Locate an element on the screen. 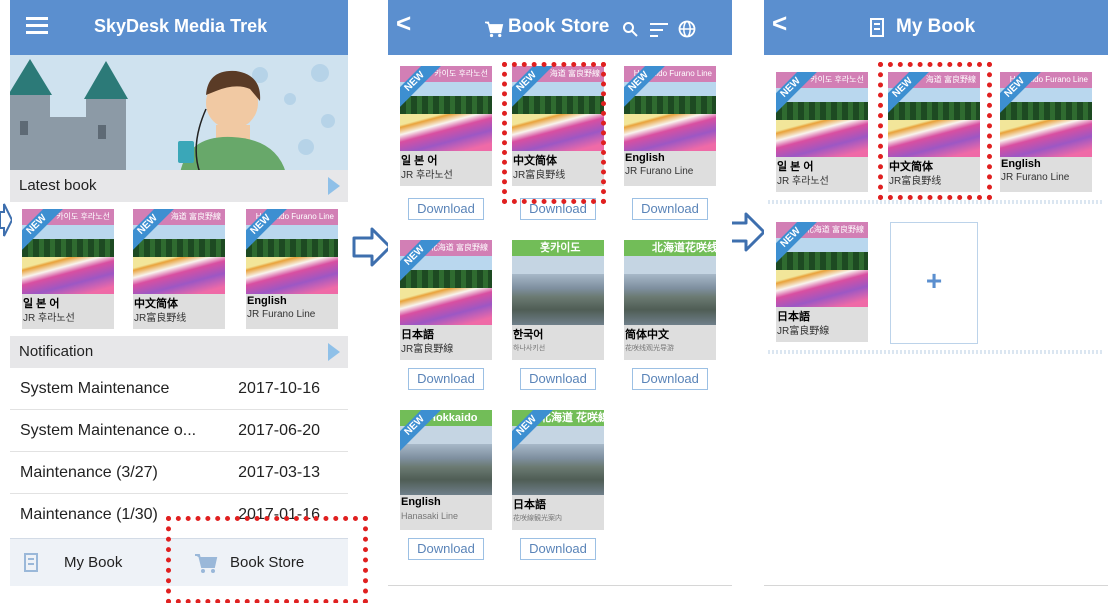  latest-book-korean: 카이도 후라노선 NEW 일 본 어 JR 후라노선 is located at coordinates (68, 269).